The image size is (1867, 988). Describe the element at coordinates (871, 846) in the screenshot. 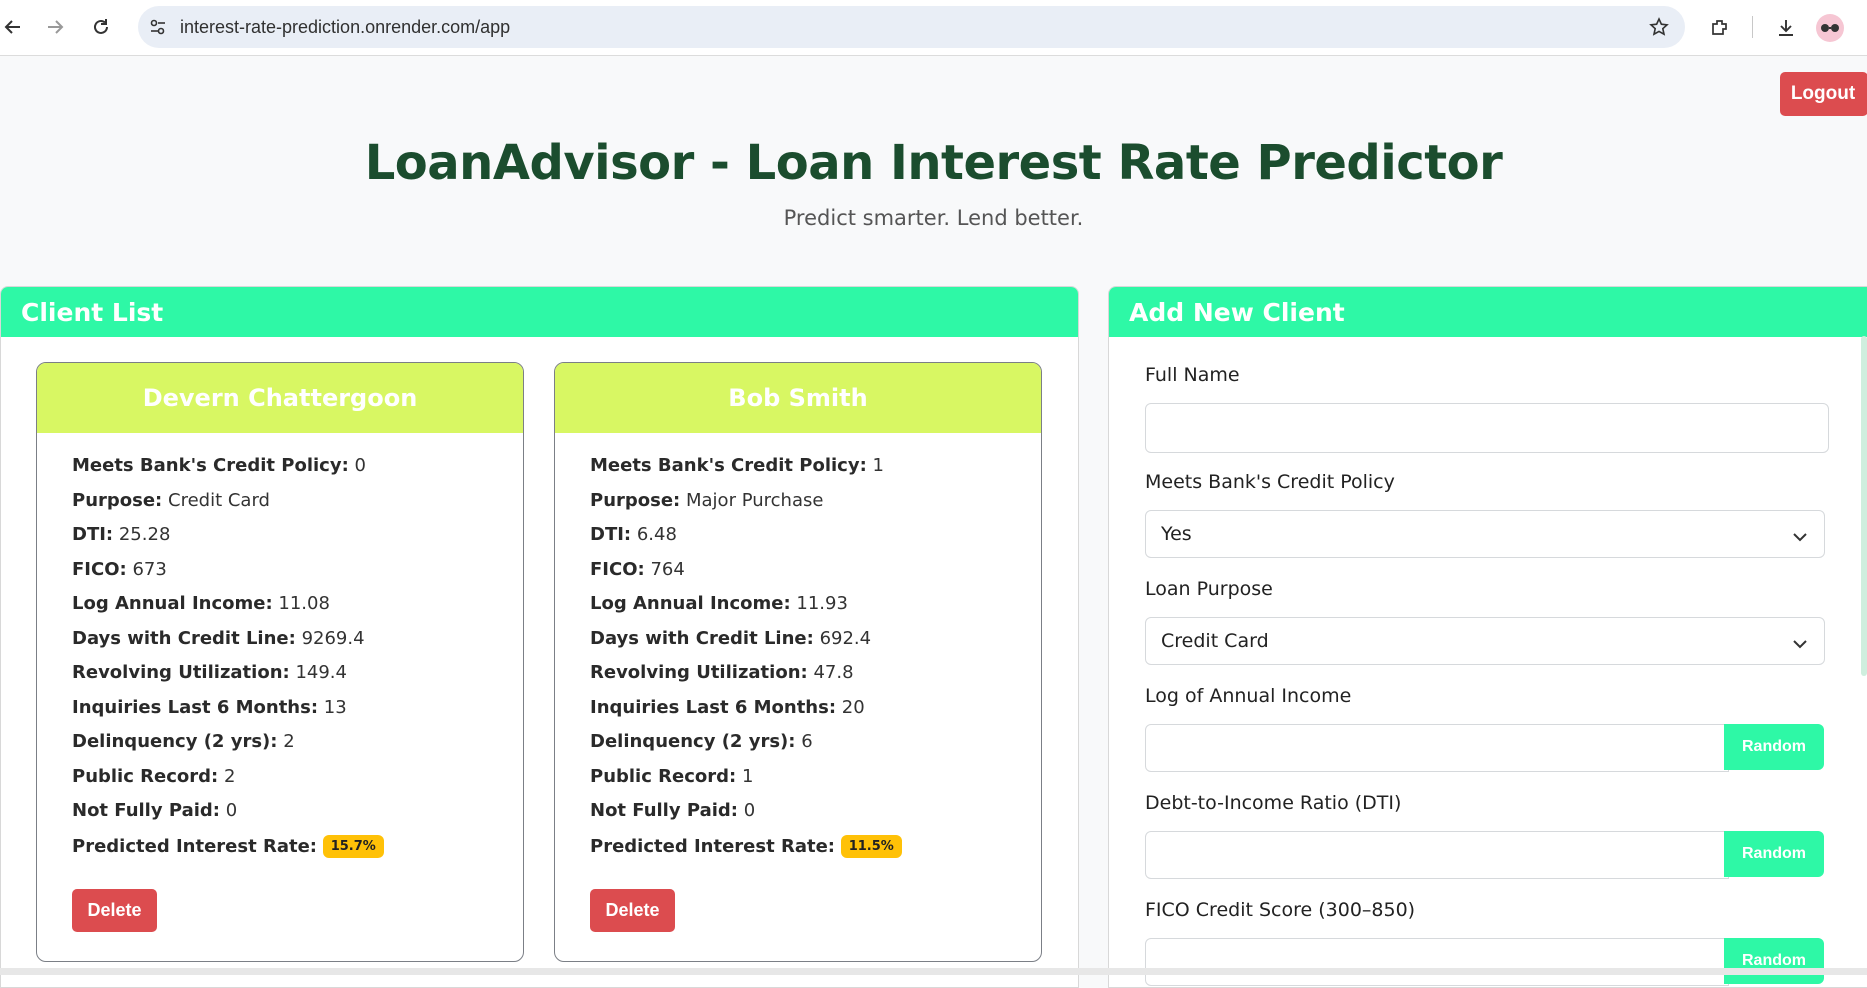

I see `rate-badge: 11.5%` at that location.